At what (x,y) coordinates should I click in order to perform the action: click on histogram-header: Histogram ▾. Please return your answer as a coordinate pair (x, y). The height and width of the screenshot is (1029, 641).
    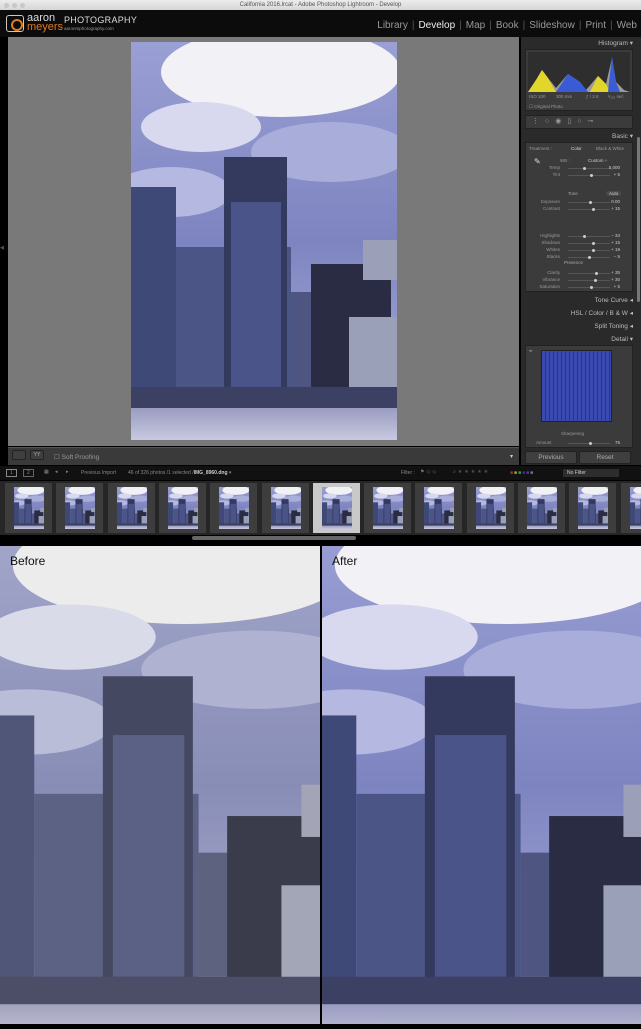
    Looking at the image, I should click on (615, 43).